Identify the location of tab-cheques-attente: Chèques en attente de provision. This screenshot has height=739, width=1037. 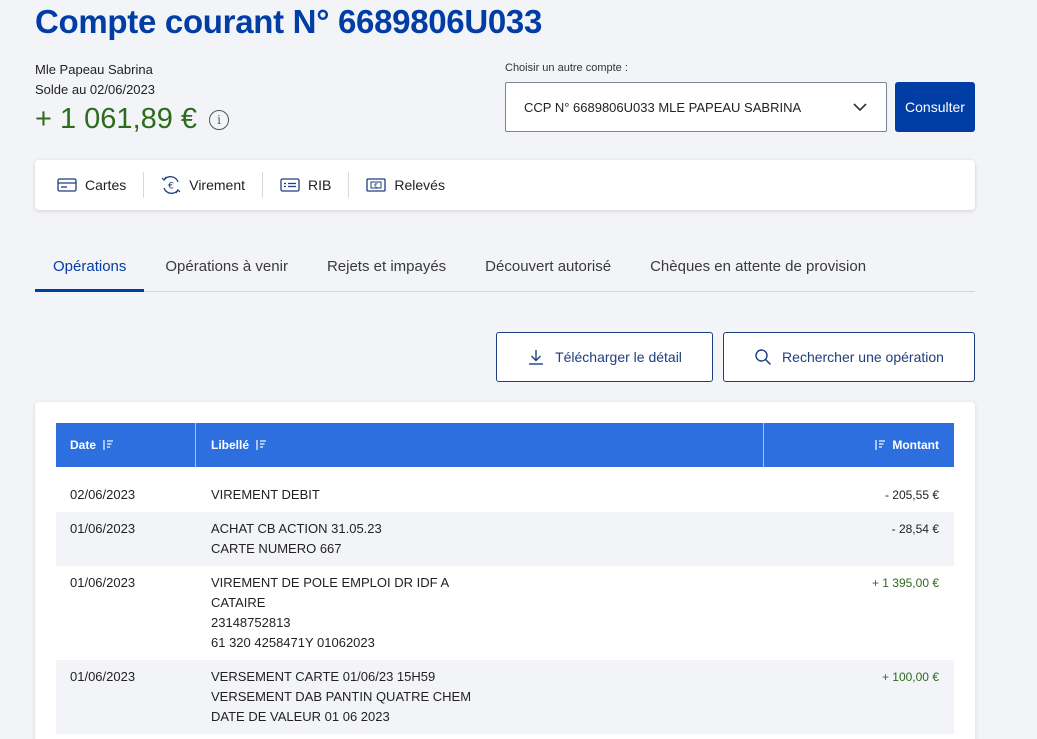
(758, 270).